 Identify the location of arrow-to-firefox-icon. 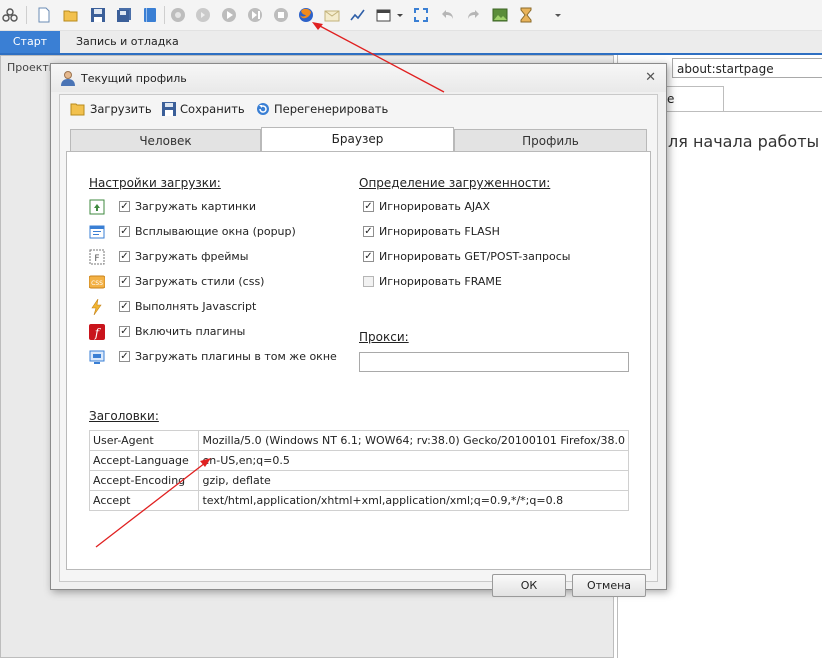
(381, 58).